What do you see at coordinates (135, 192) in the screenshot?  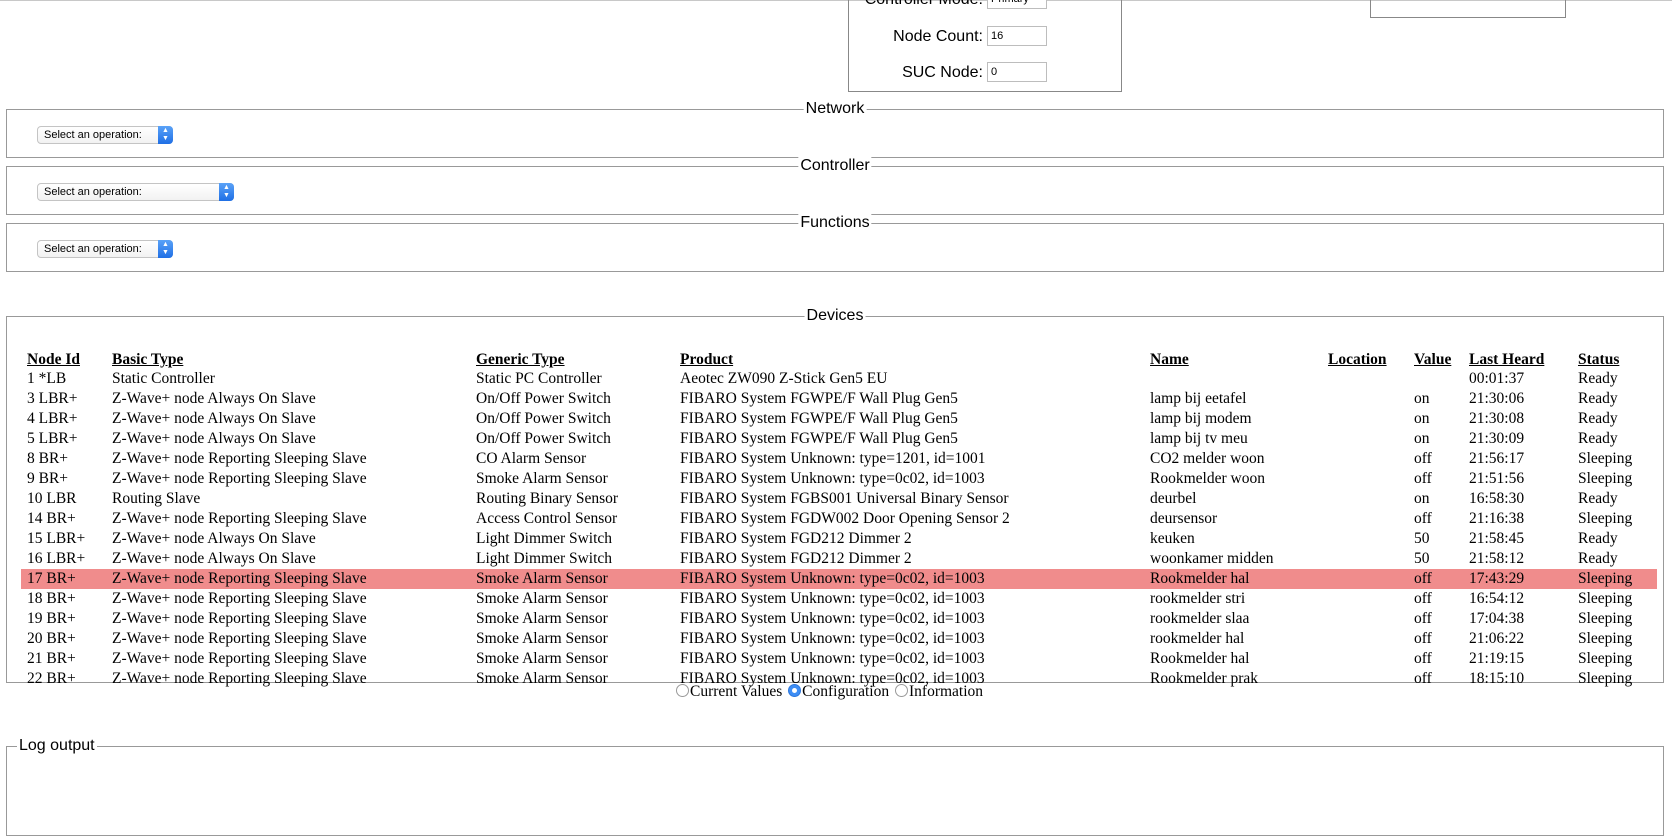 I see `controller-operation-select: Select an operation: ▲ ▼` at bounding box center [135, 192].